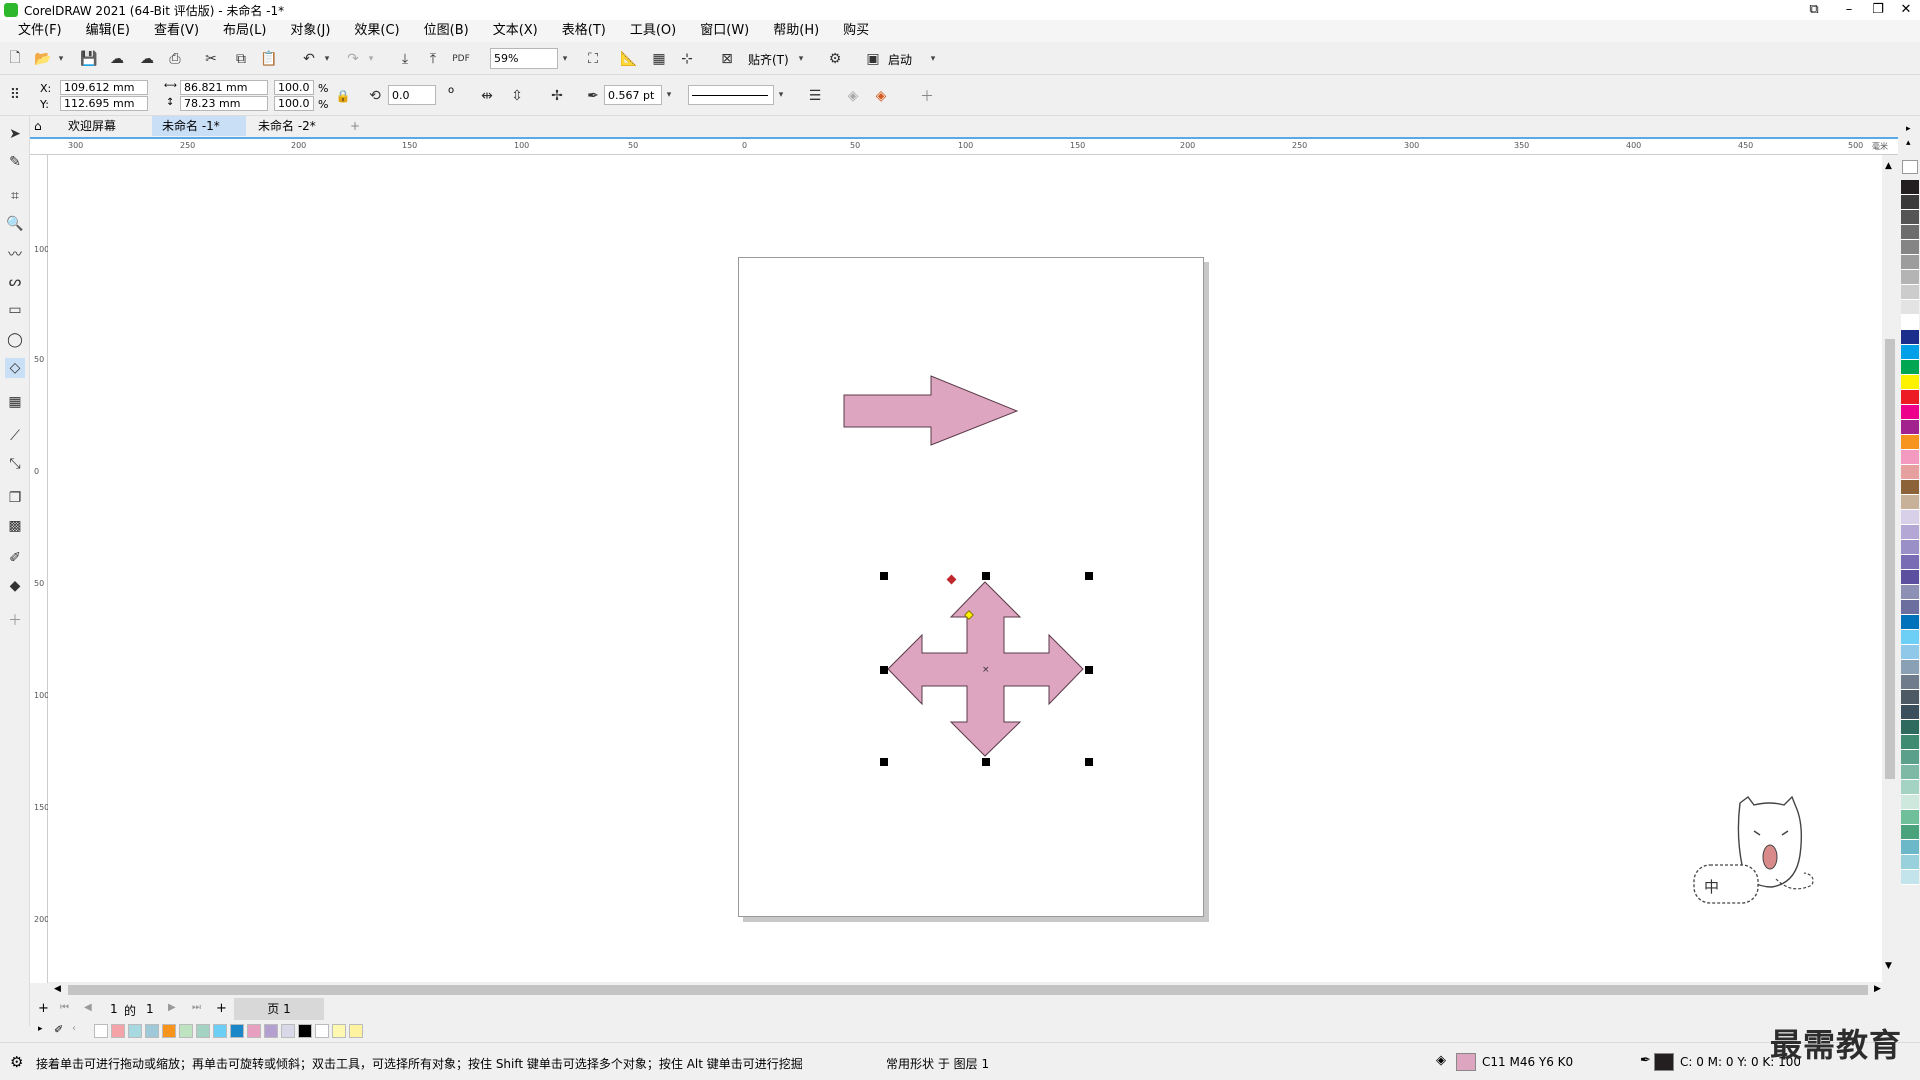 The height and width of the screenshot is (1080, 1920). What do you see at coordinates (1877, 989) in the screenshot?
I see `scroll-right-icon: ▶` at bounding box center [1877, 989].